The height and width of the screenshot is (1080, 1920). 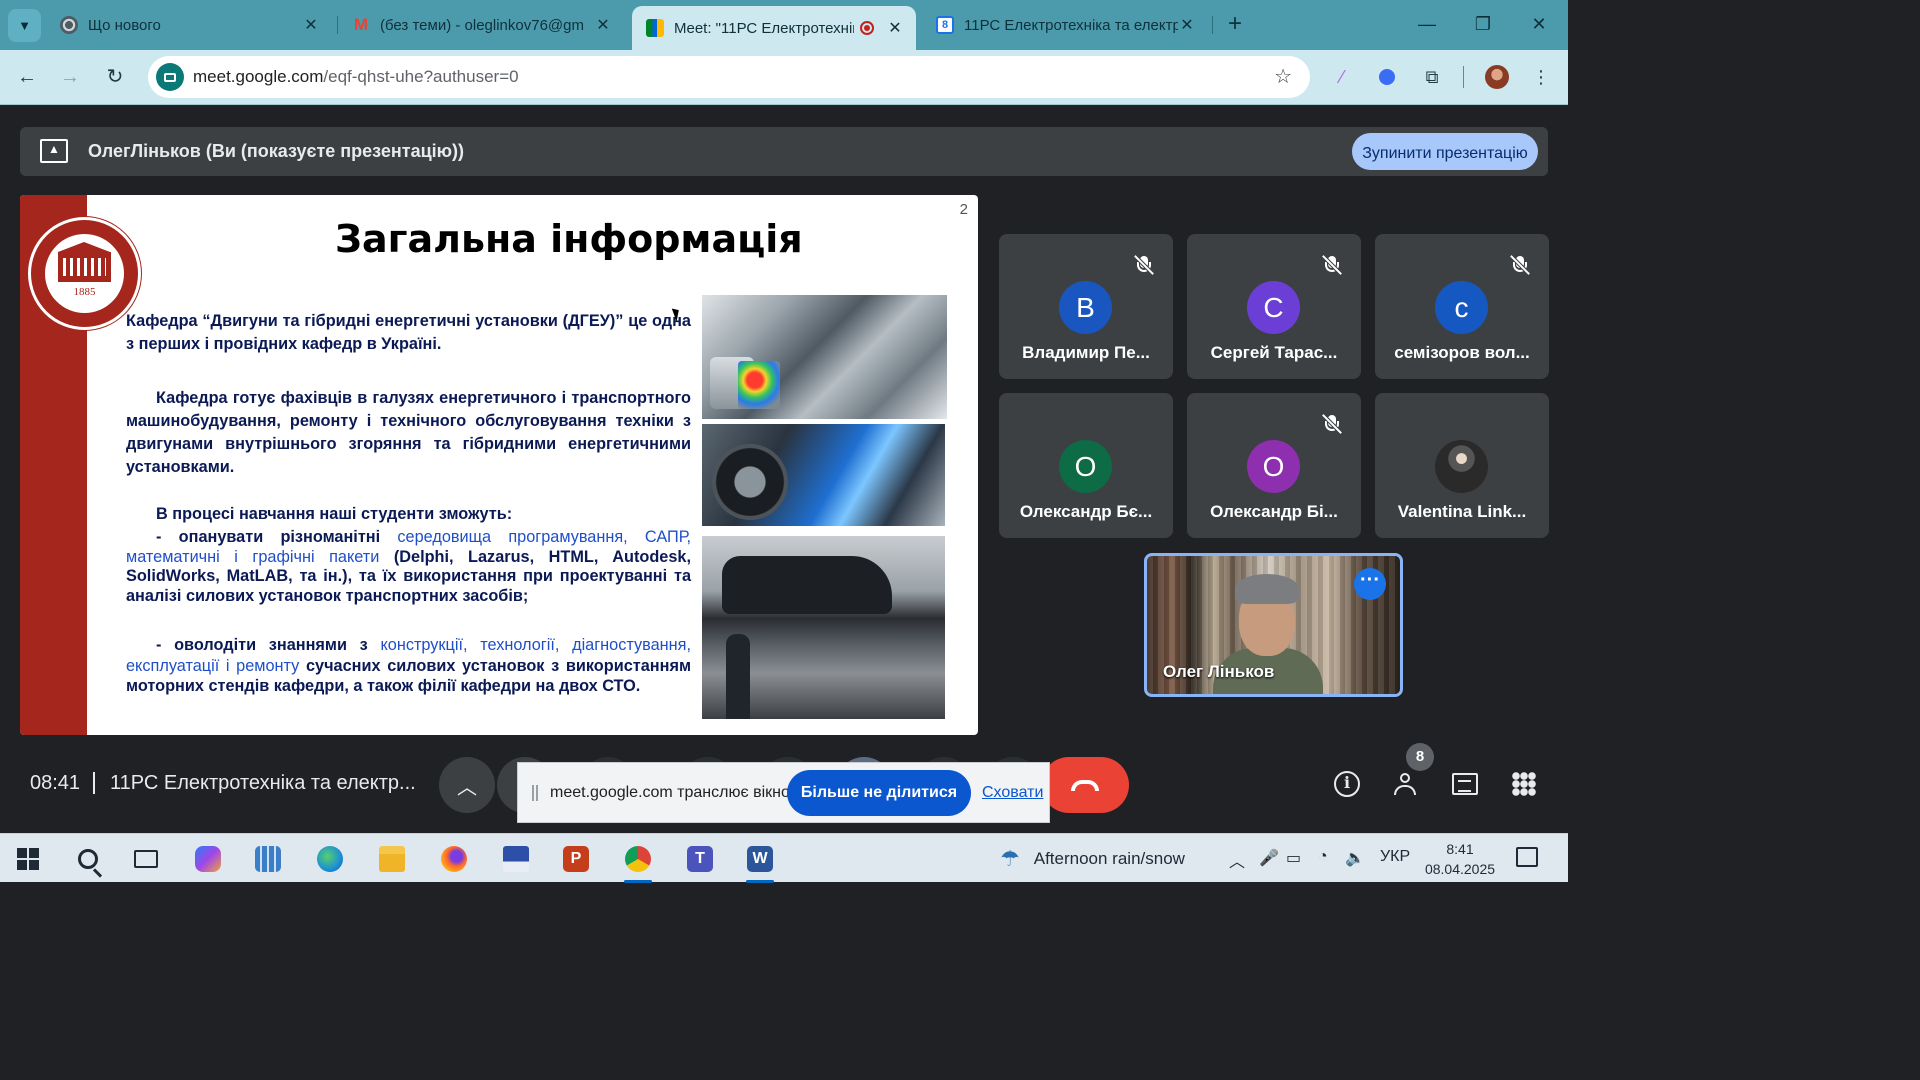 What do you see at coordinates (1219, 671) in the screenshot?
I see `self-name: Олег Ліньков` at bounding box center [1219, 671].